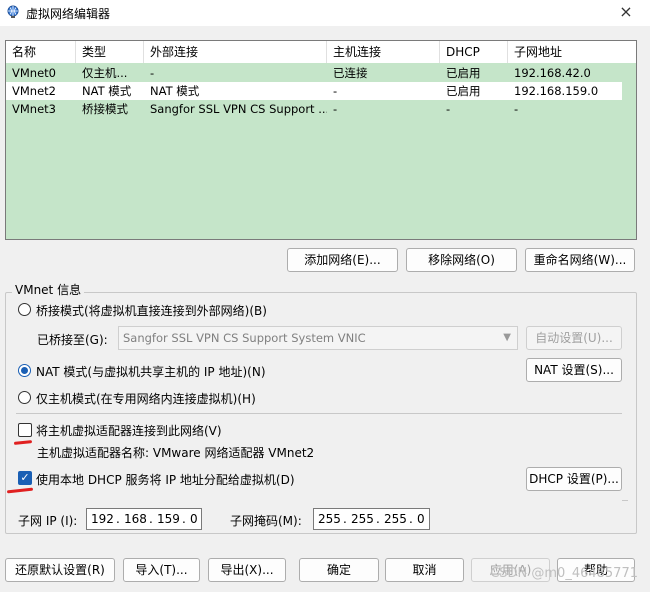  Describe the element at coordinates (474, 52) in the screenshot. I see `column-header-dhcp: DHCP` at that location.